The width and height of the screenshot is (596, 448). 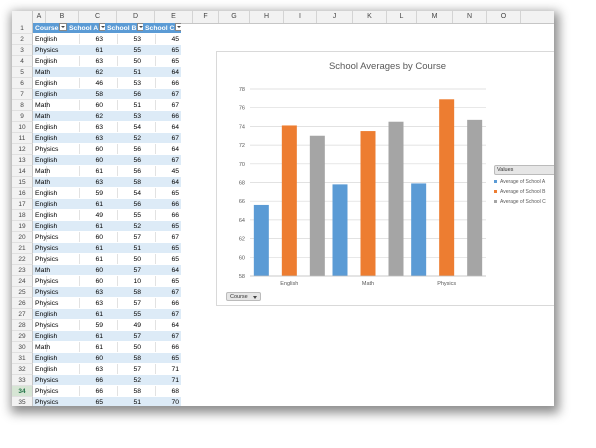 I want to click on legend-item: Average of School B, so click(x=524, y=192).